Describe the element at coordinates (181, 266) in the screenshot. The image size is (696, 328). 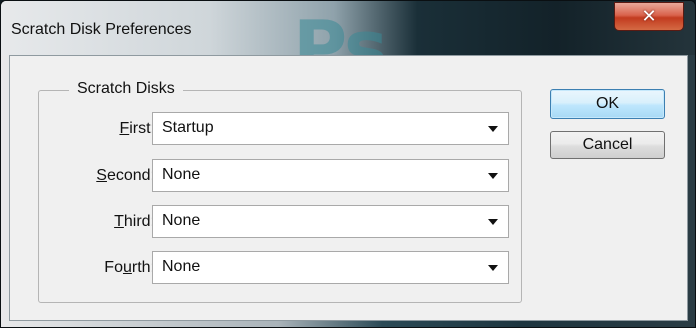
I see `fourth-disk-value: None` at that location.